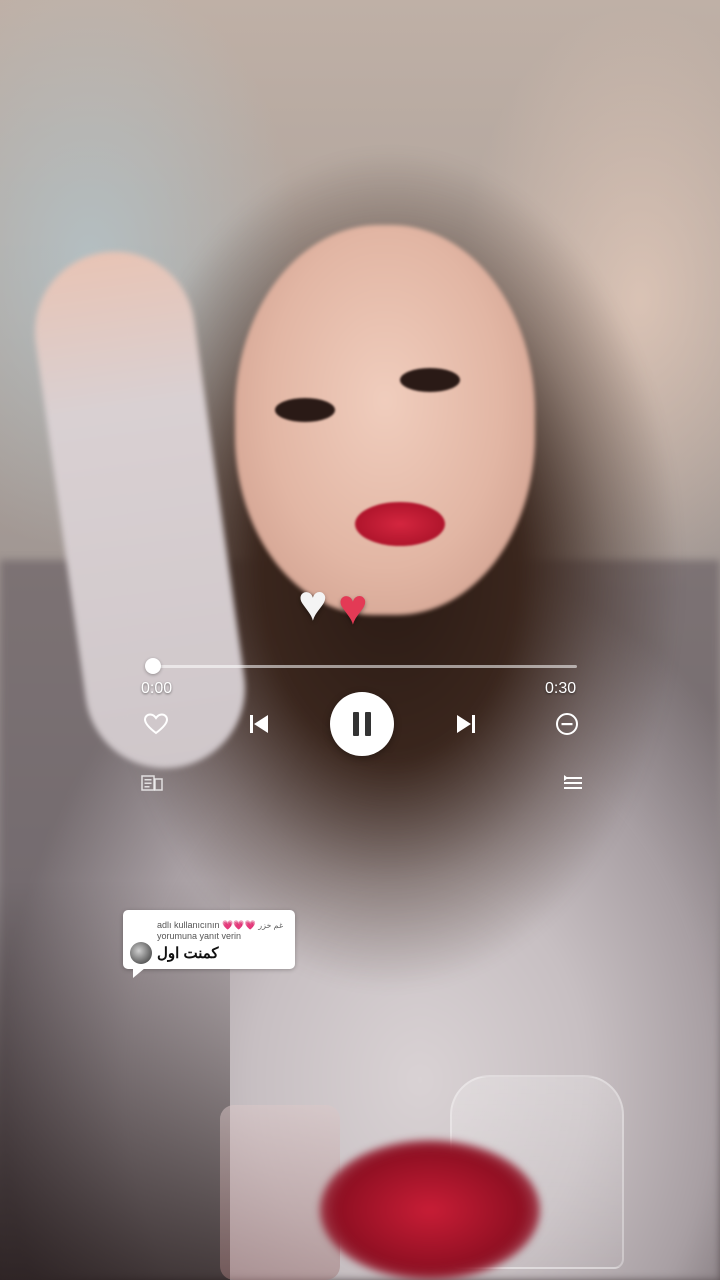 This screenshot has height=1280, width=720. What do you see at coordinates (153, 666) in the screenshot?
I see `progress-thumb` at bounding box center [153, 666].